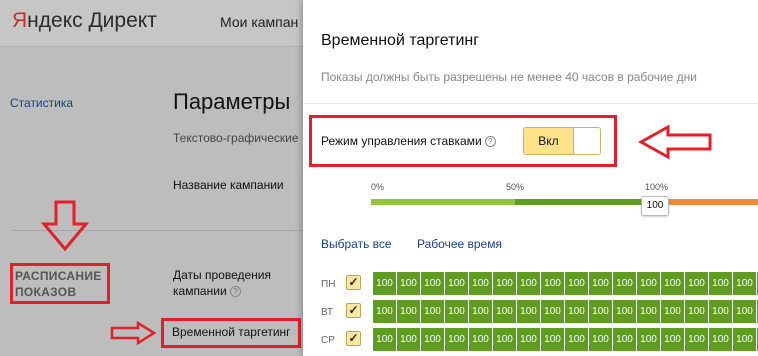 This screenshot has height=356, width=758. Describe the element at coordinates (515, 187) in the screenshot. I see `scale-tick-50: 50%` at that location.